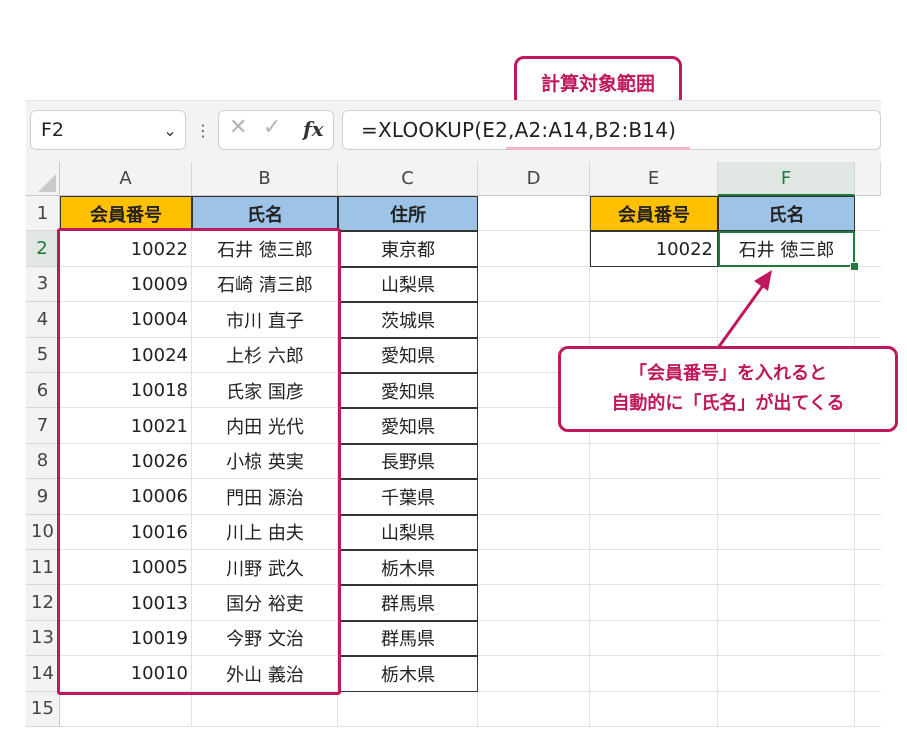 Image resolution: width=907 pixels, height=756 pixels. I want to click on header-address: 住所, so click(408, 214).